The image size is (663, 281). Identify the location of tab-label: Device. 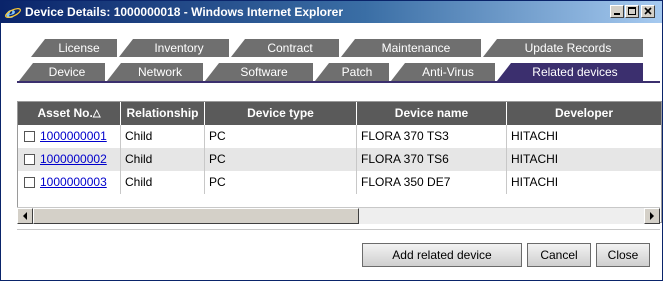
(67, 72).